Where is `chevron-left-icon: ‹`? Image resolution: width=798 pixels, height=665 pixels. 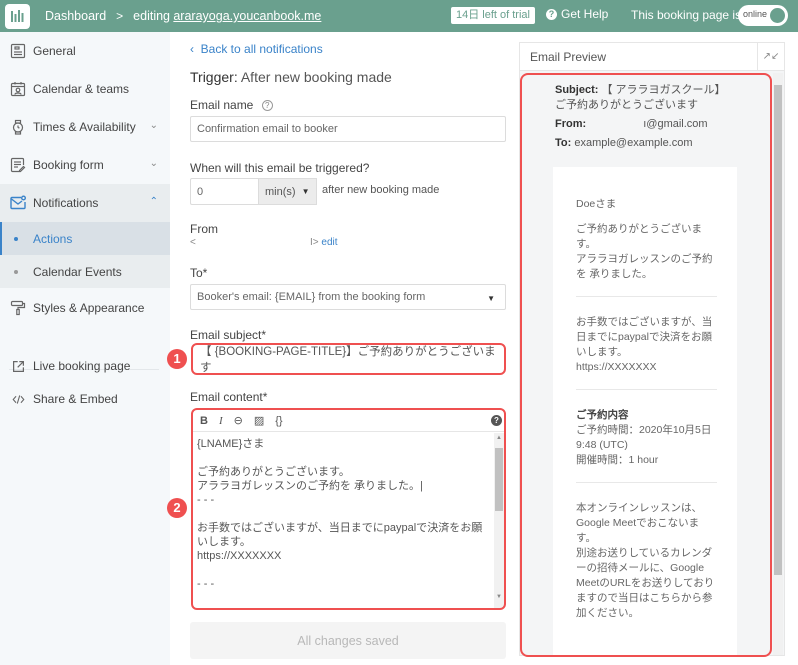 chevron-left-icon: ‹ is located at coordinates (192, 49).